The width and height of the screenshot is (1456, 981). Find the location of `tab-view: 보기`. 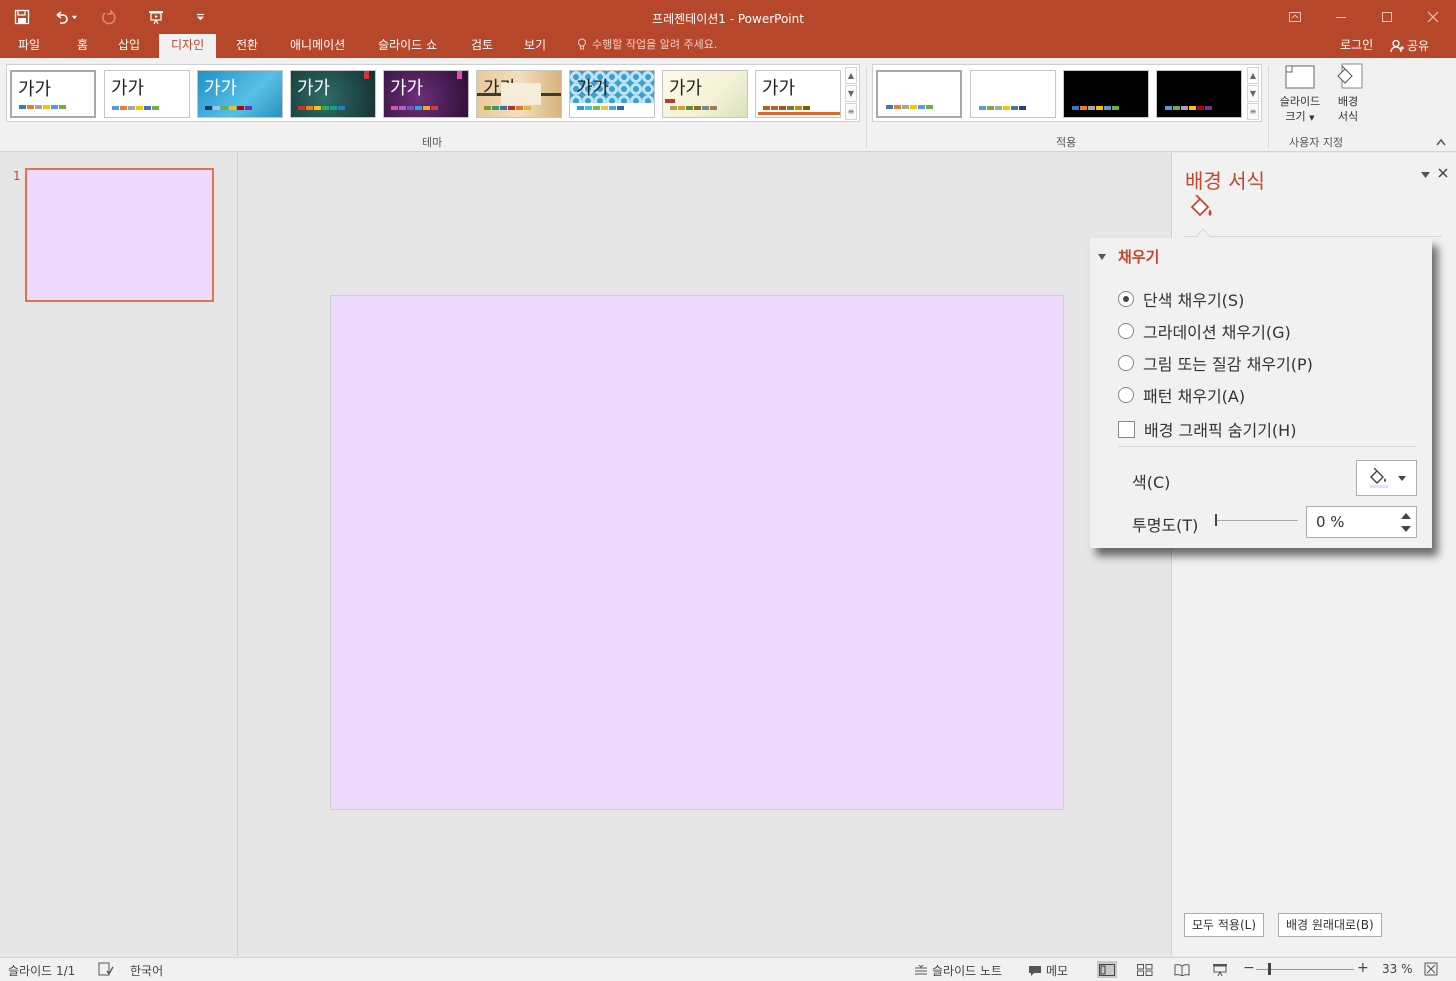

tab-view: 보기 is located at coordinates (535, 46).